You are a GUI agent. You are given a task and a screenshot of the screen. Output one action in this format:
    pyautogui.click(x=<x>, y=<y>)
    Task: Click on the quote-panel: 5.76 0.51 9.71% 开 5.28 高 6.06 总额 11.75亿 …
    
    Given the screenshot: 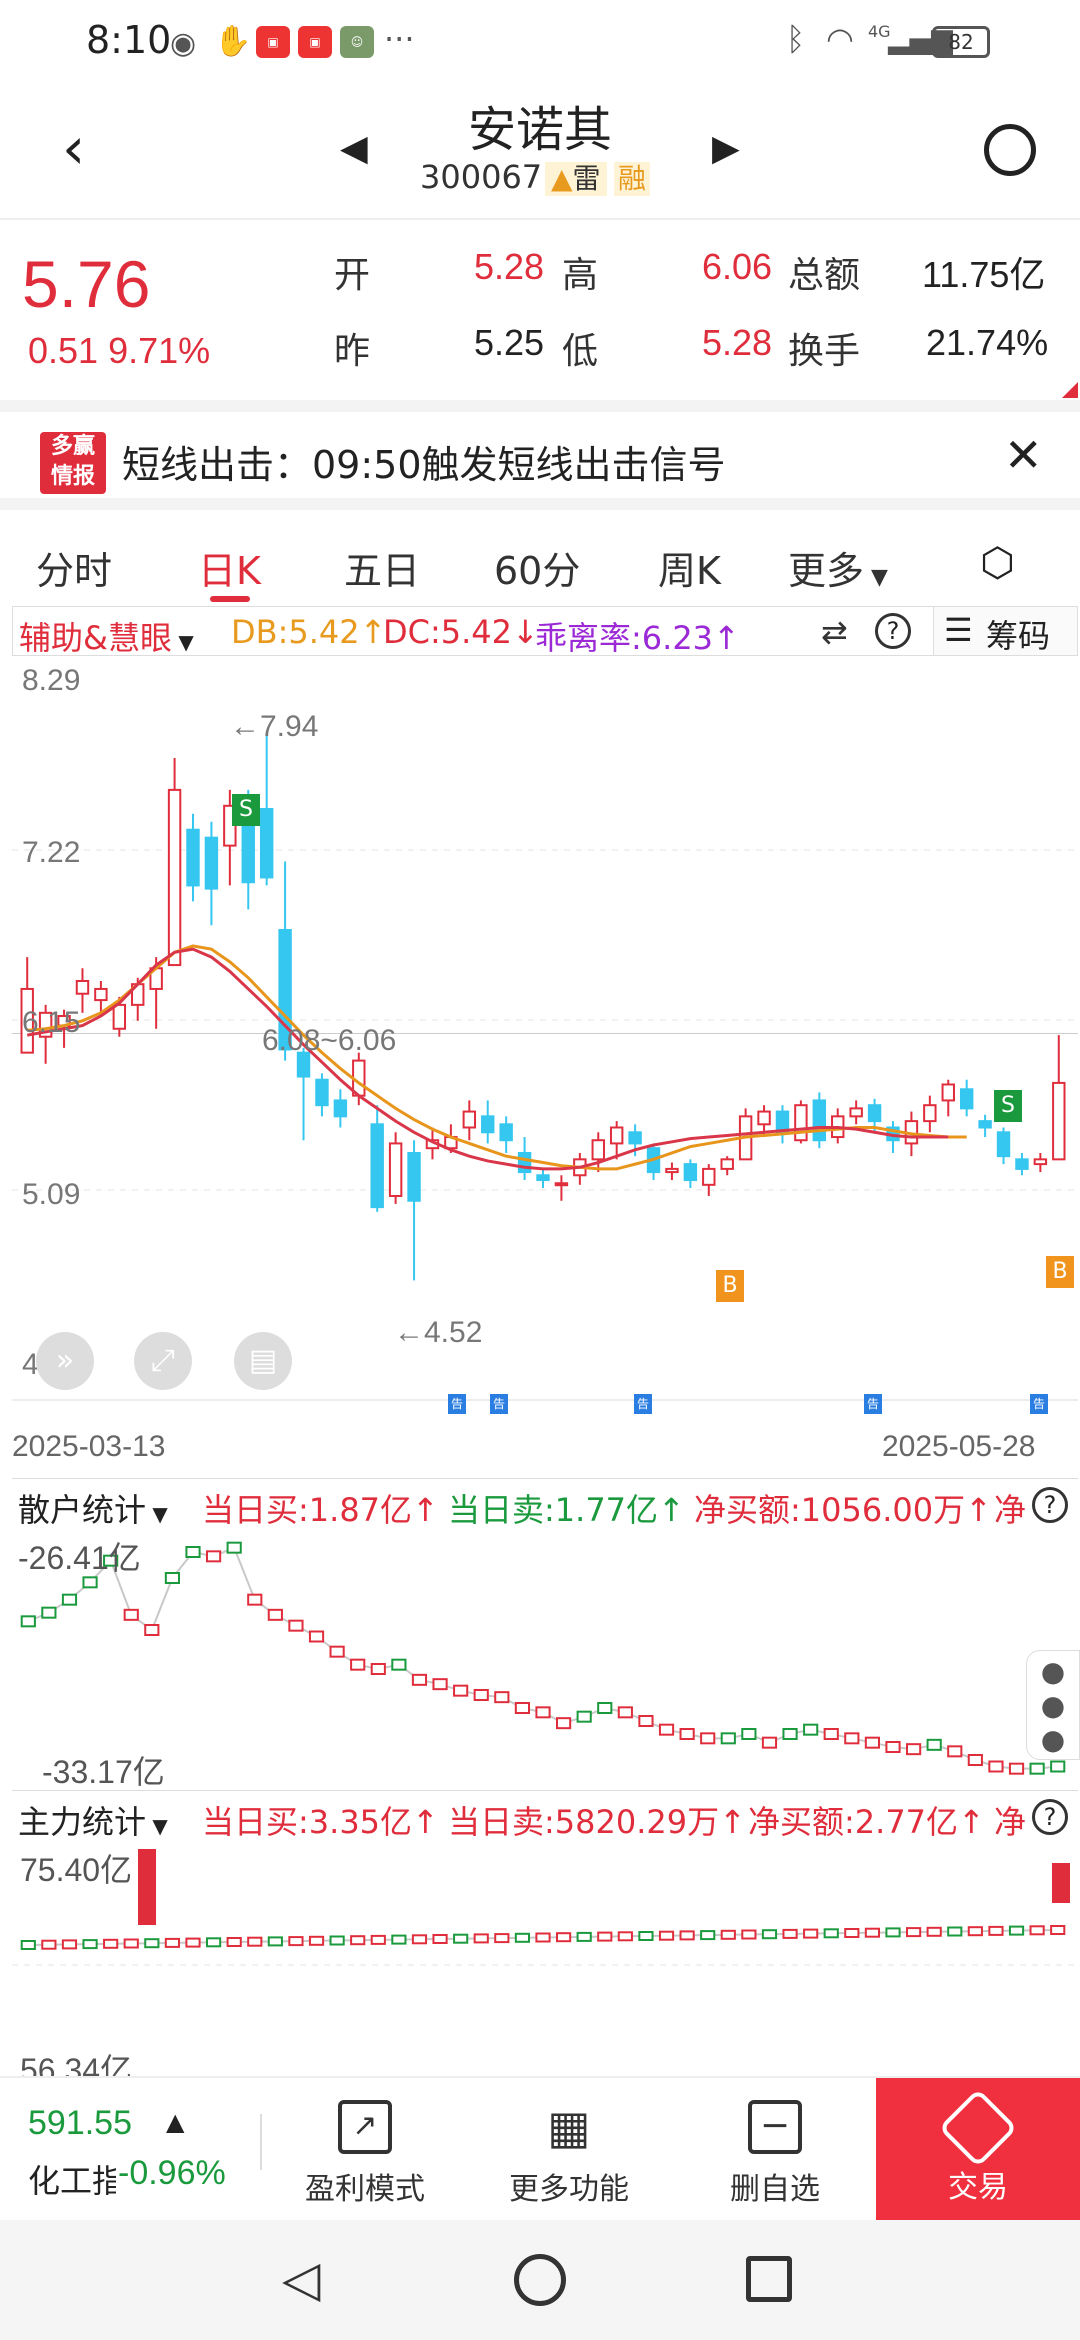 What is the action you would take?
    pyautogui.click(x=540, y=311)
    